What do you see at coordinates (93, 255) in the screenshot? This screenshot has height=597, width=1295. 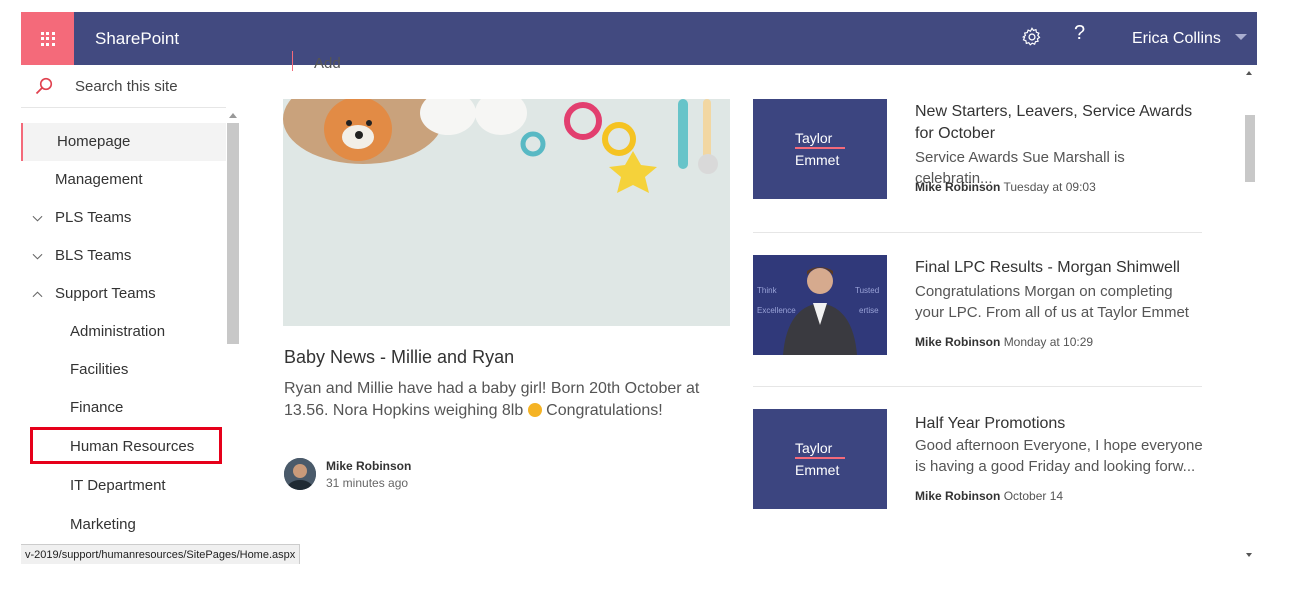 I see `nav-item-label: BLS Teams` at bounding box center [93, 255].